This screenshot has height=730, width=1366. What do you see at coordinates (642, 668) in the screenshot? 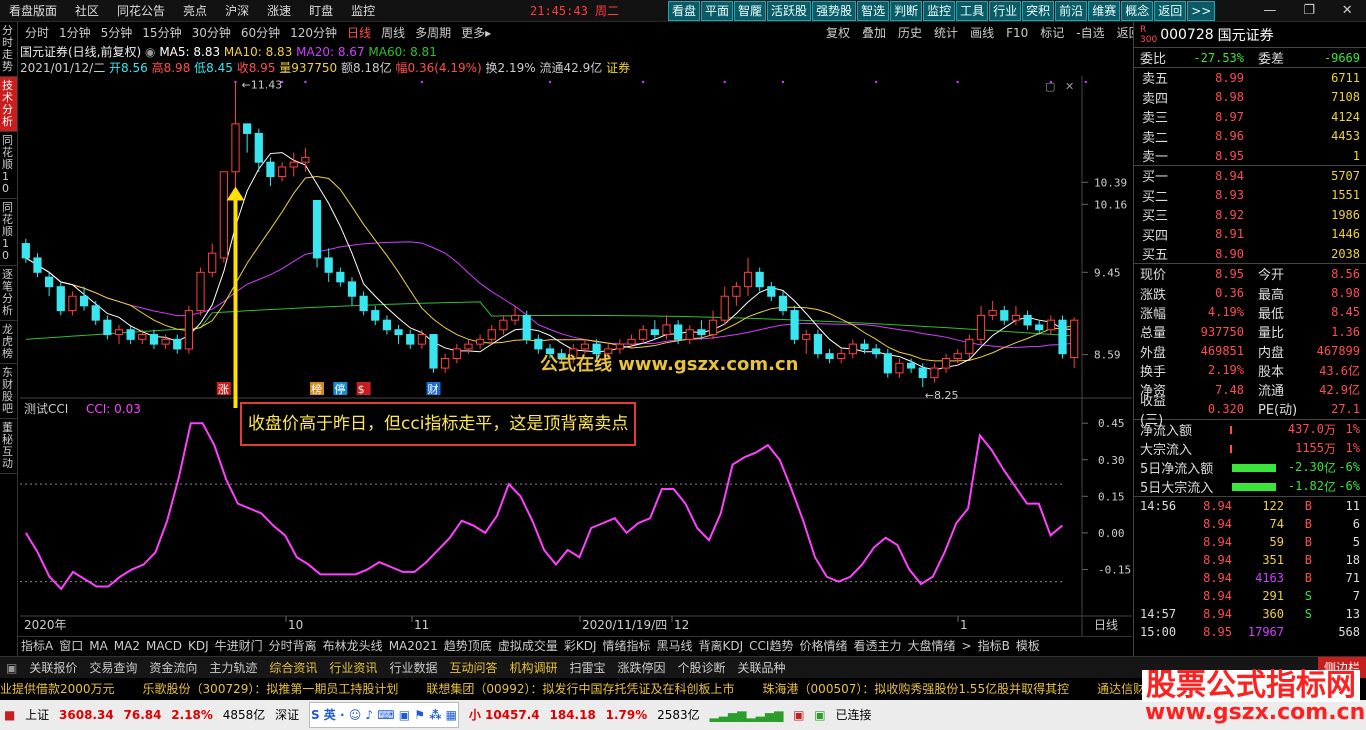
I see `bottom-tab: 涨跌停因` at bounding box center [642, 668].